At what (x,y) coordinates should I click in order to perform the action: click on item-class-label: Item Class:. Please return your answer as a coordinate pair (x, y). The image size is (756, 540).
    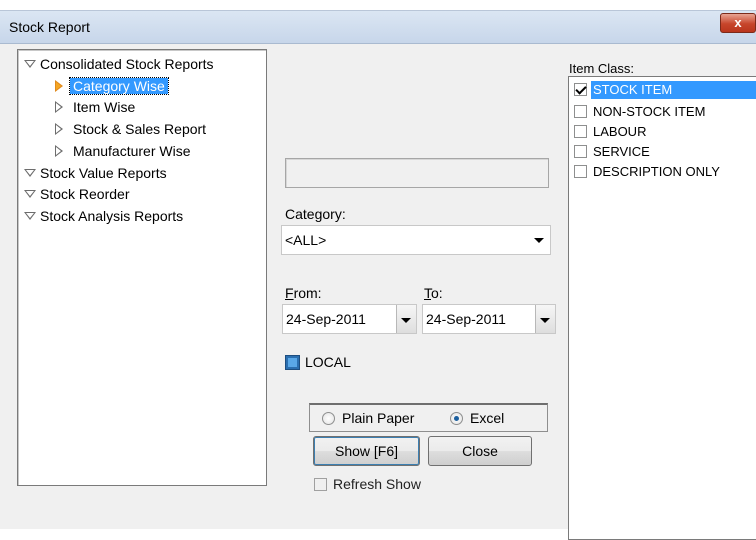
    Looking at the image, I should click on (602, 68).